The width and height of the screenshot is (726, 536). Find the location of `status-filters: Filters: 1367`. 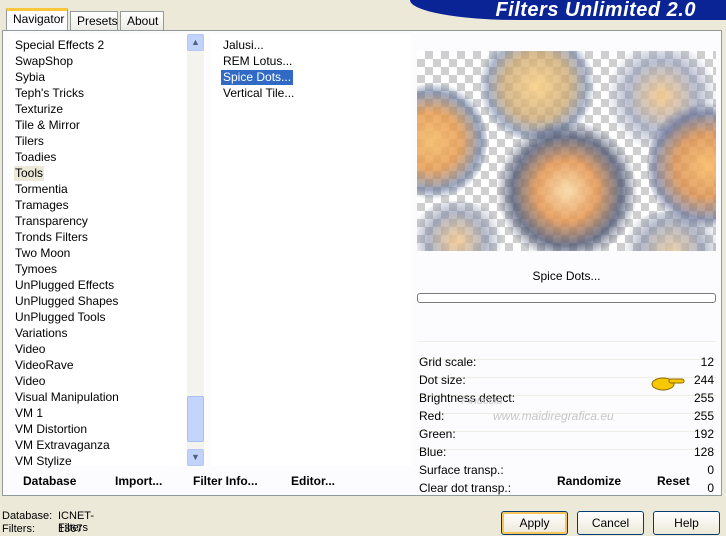

status-filters: Filters: 1367 is located at coordinates (42, 529).